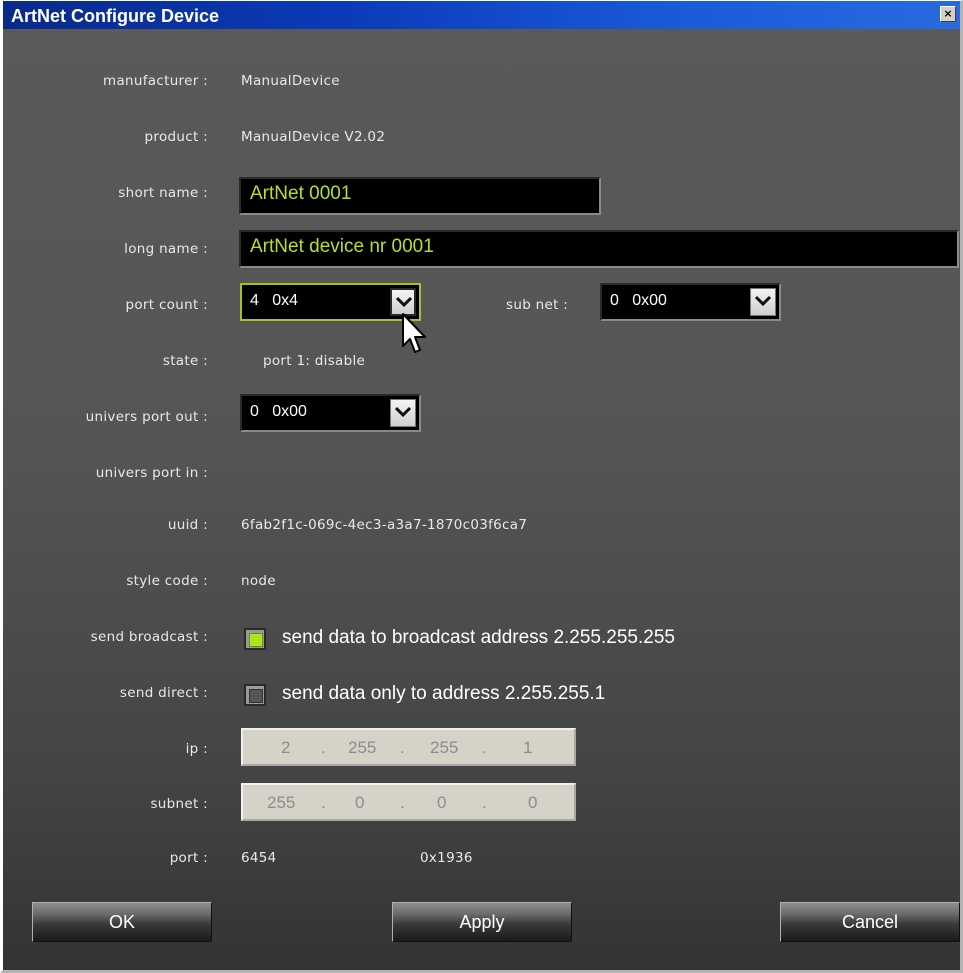 The width and height of the screenshot is (963, 973). I want to click on port-count-label: port count :, so click(166, 305).